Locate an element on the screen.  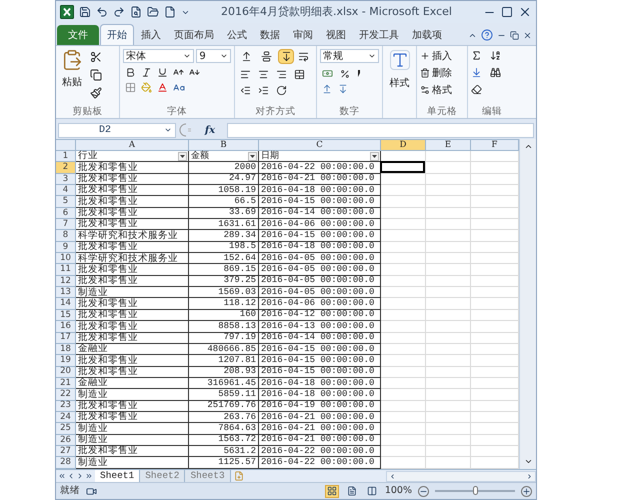
row-header: 16 is located at coordinates (66, 326).